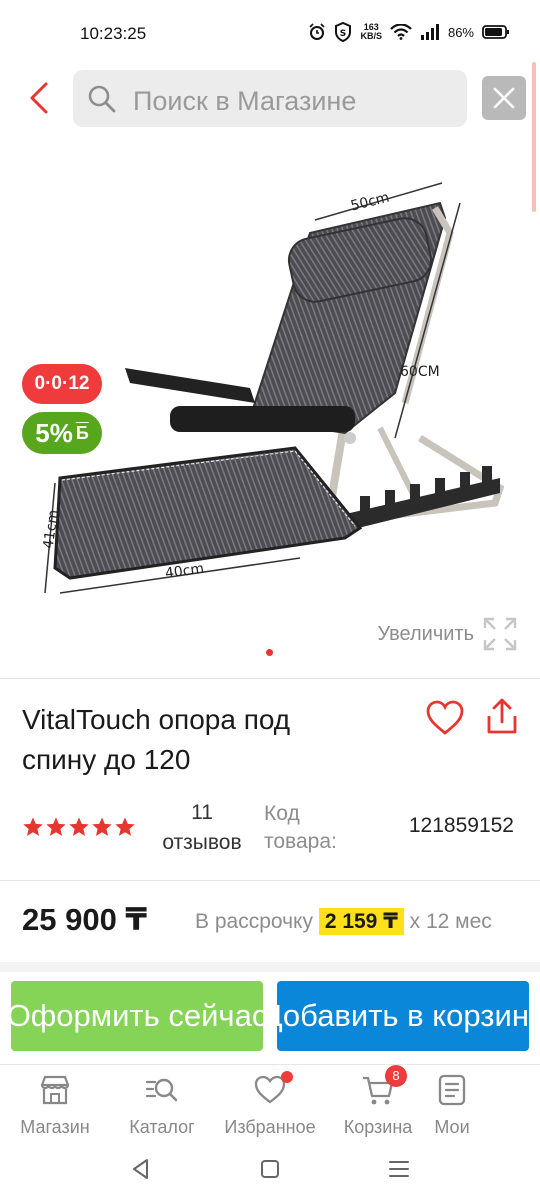  I want to click on dimension-width-top: 50cm, so click(370, 202).